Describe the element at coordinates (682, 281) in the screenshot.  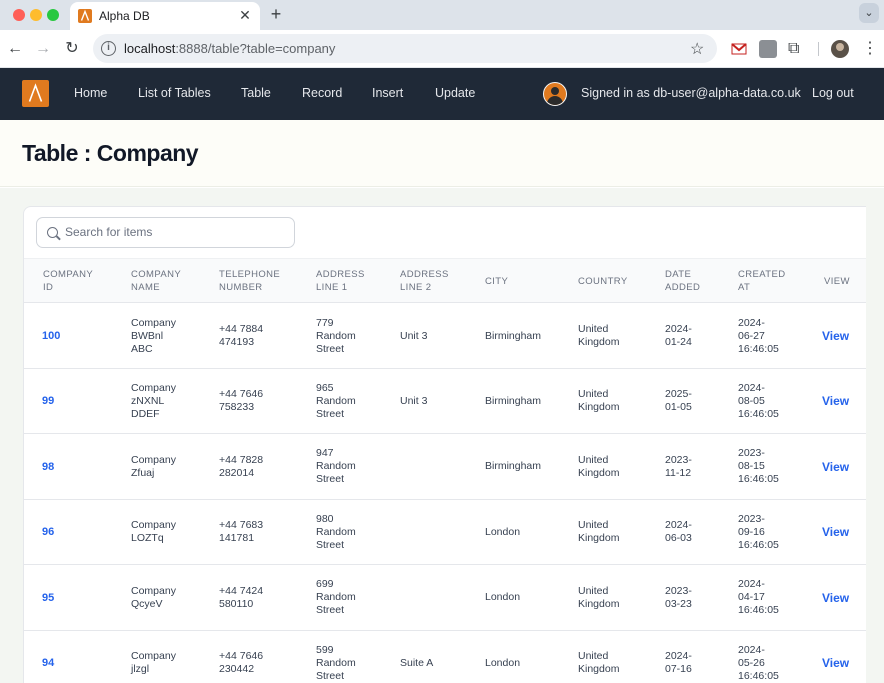
I see `header-date-added: DATE ADDED` at that location.